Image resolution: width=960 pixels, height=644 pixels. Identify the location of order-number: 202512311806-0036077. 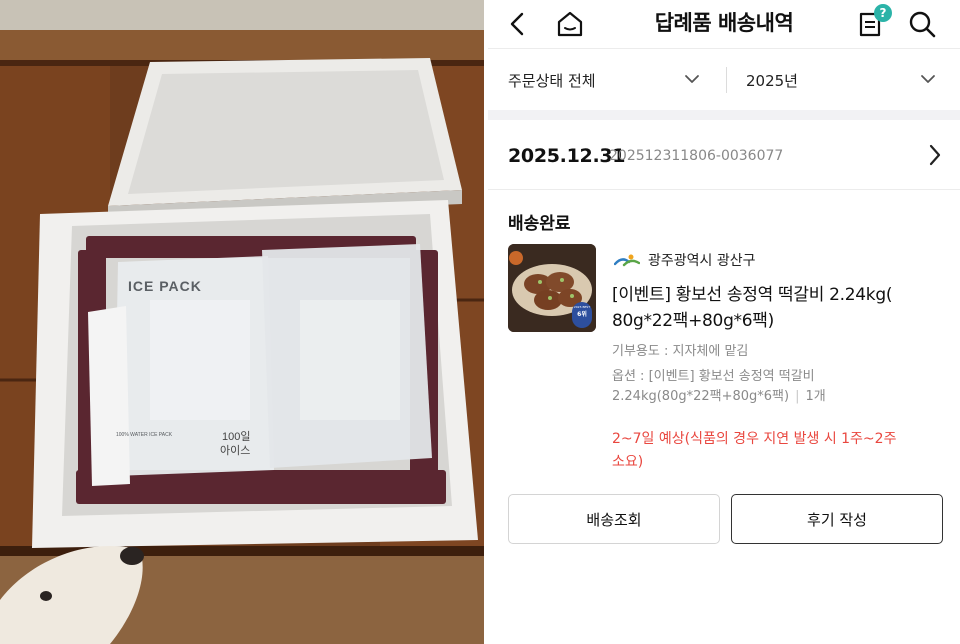
(696, 156).